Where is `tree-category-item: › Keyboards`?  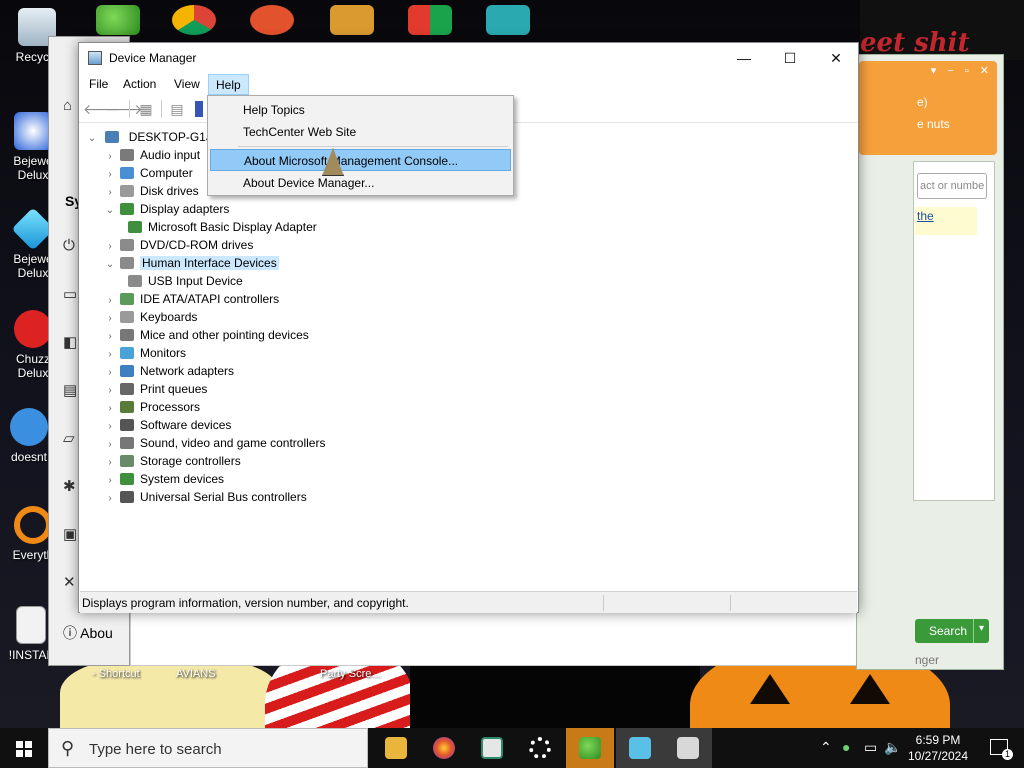
tree-category-item: › Keyboards is located at coordinates (150, 317).